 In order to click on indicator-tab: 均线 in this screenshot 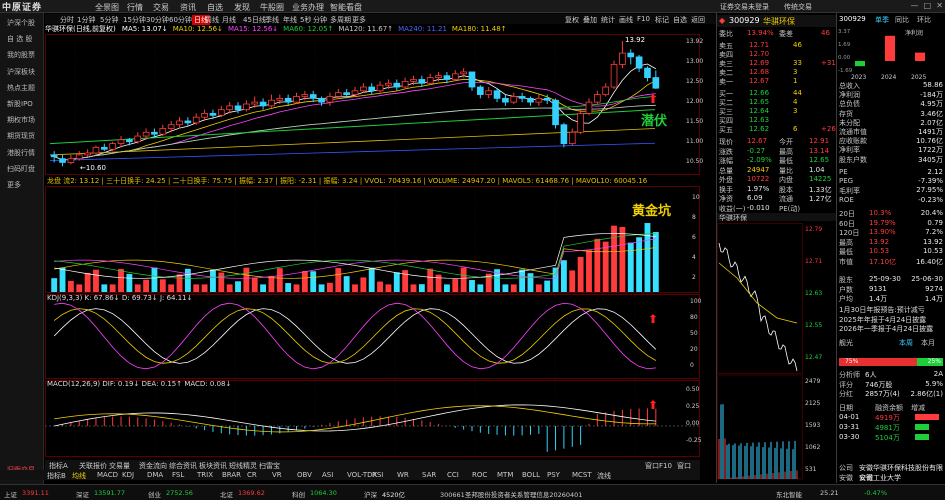, I will do `click(79, 476)`.